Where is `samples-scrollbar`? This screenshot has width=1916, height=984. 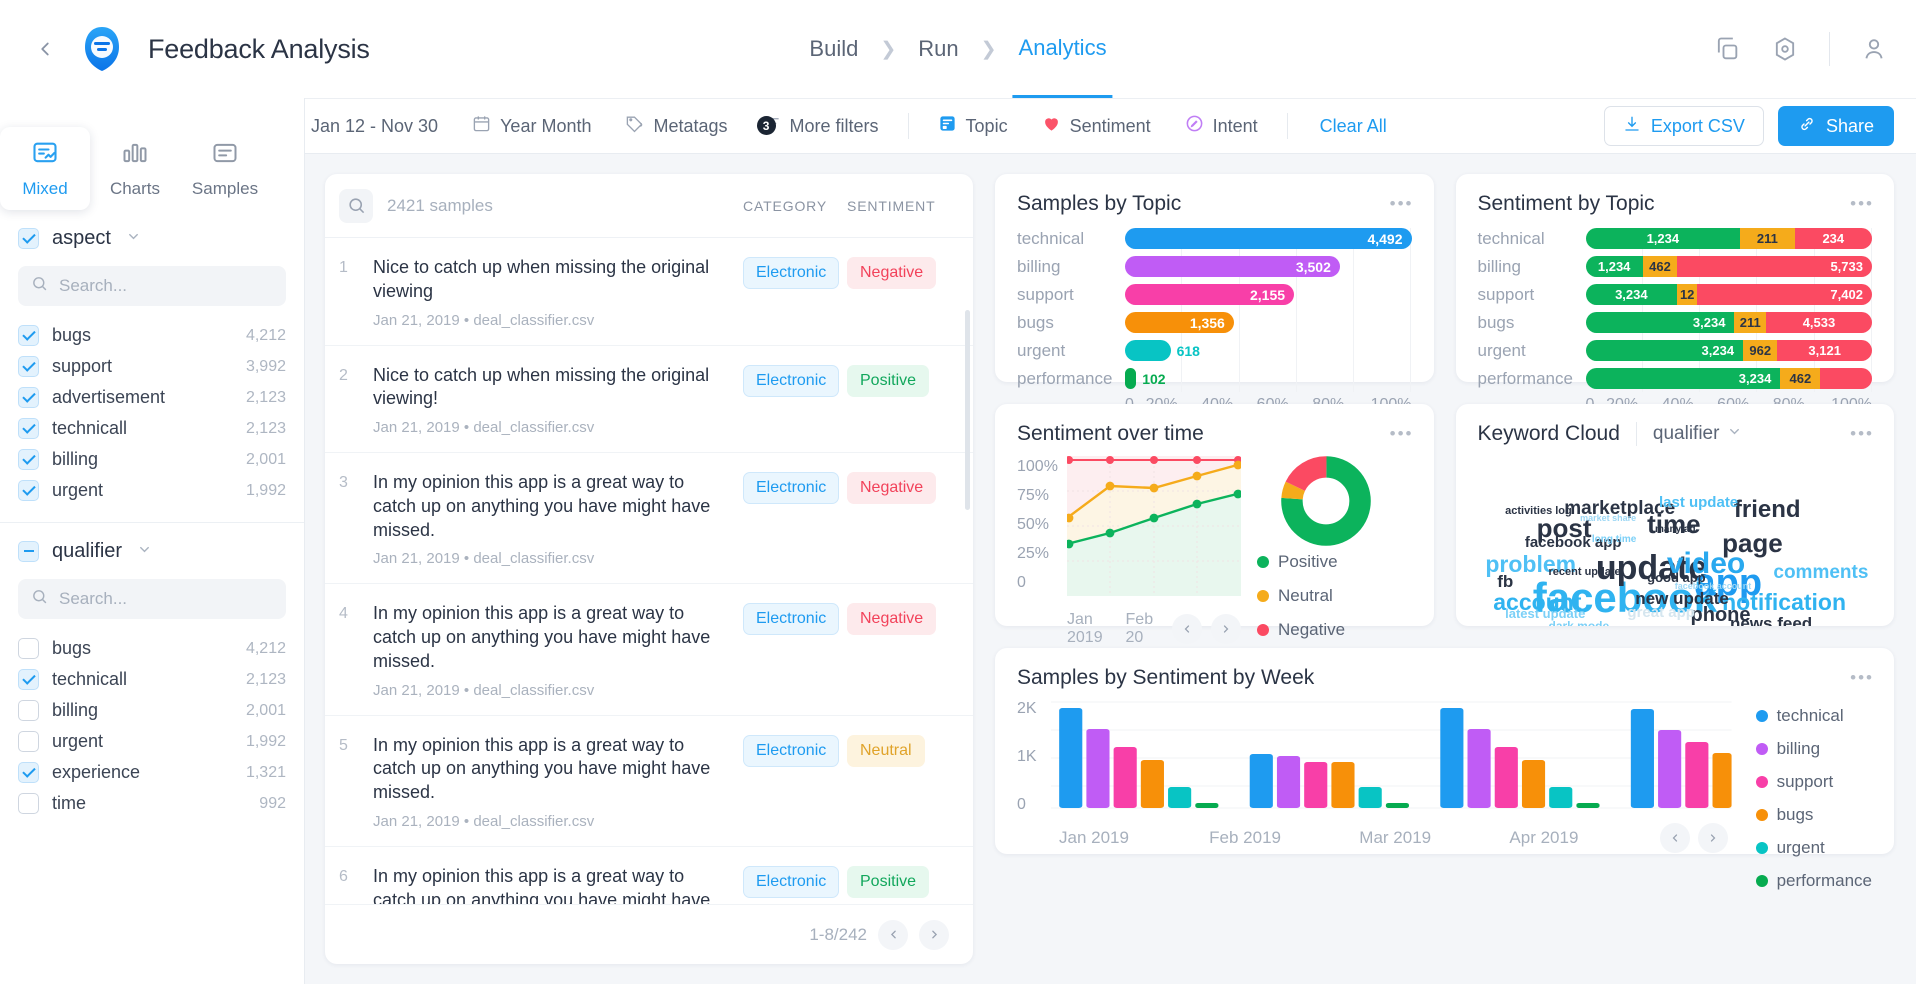 samples-scrollbar is located at coordinates (967, 410).